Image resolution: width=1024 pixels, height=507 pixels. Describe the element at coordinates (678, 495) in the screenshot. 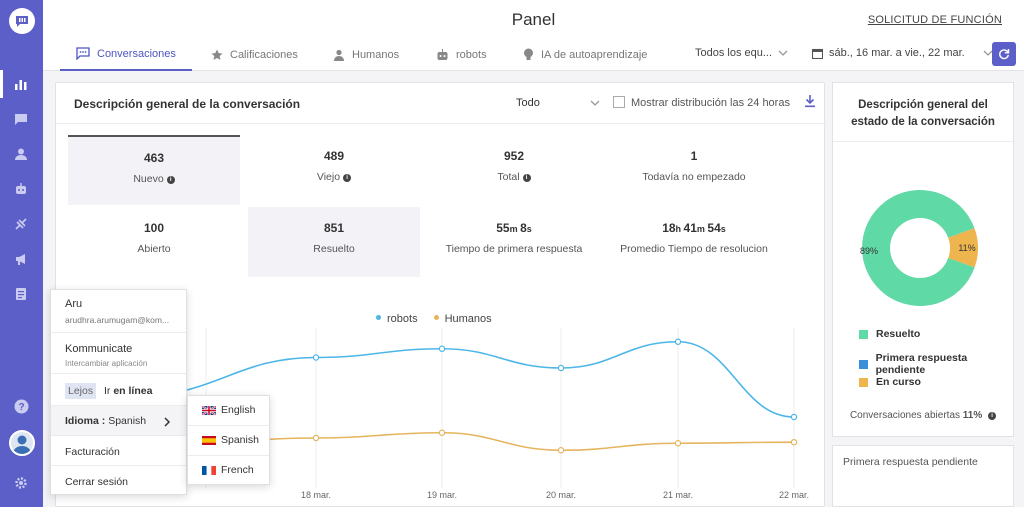

I see `x-tick-label: 21 mar.` at that location.